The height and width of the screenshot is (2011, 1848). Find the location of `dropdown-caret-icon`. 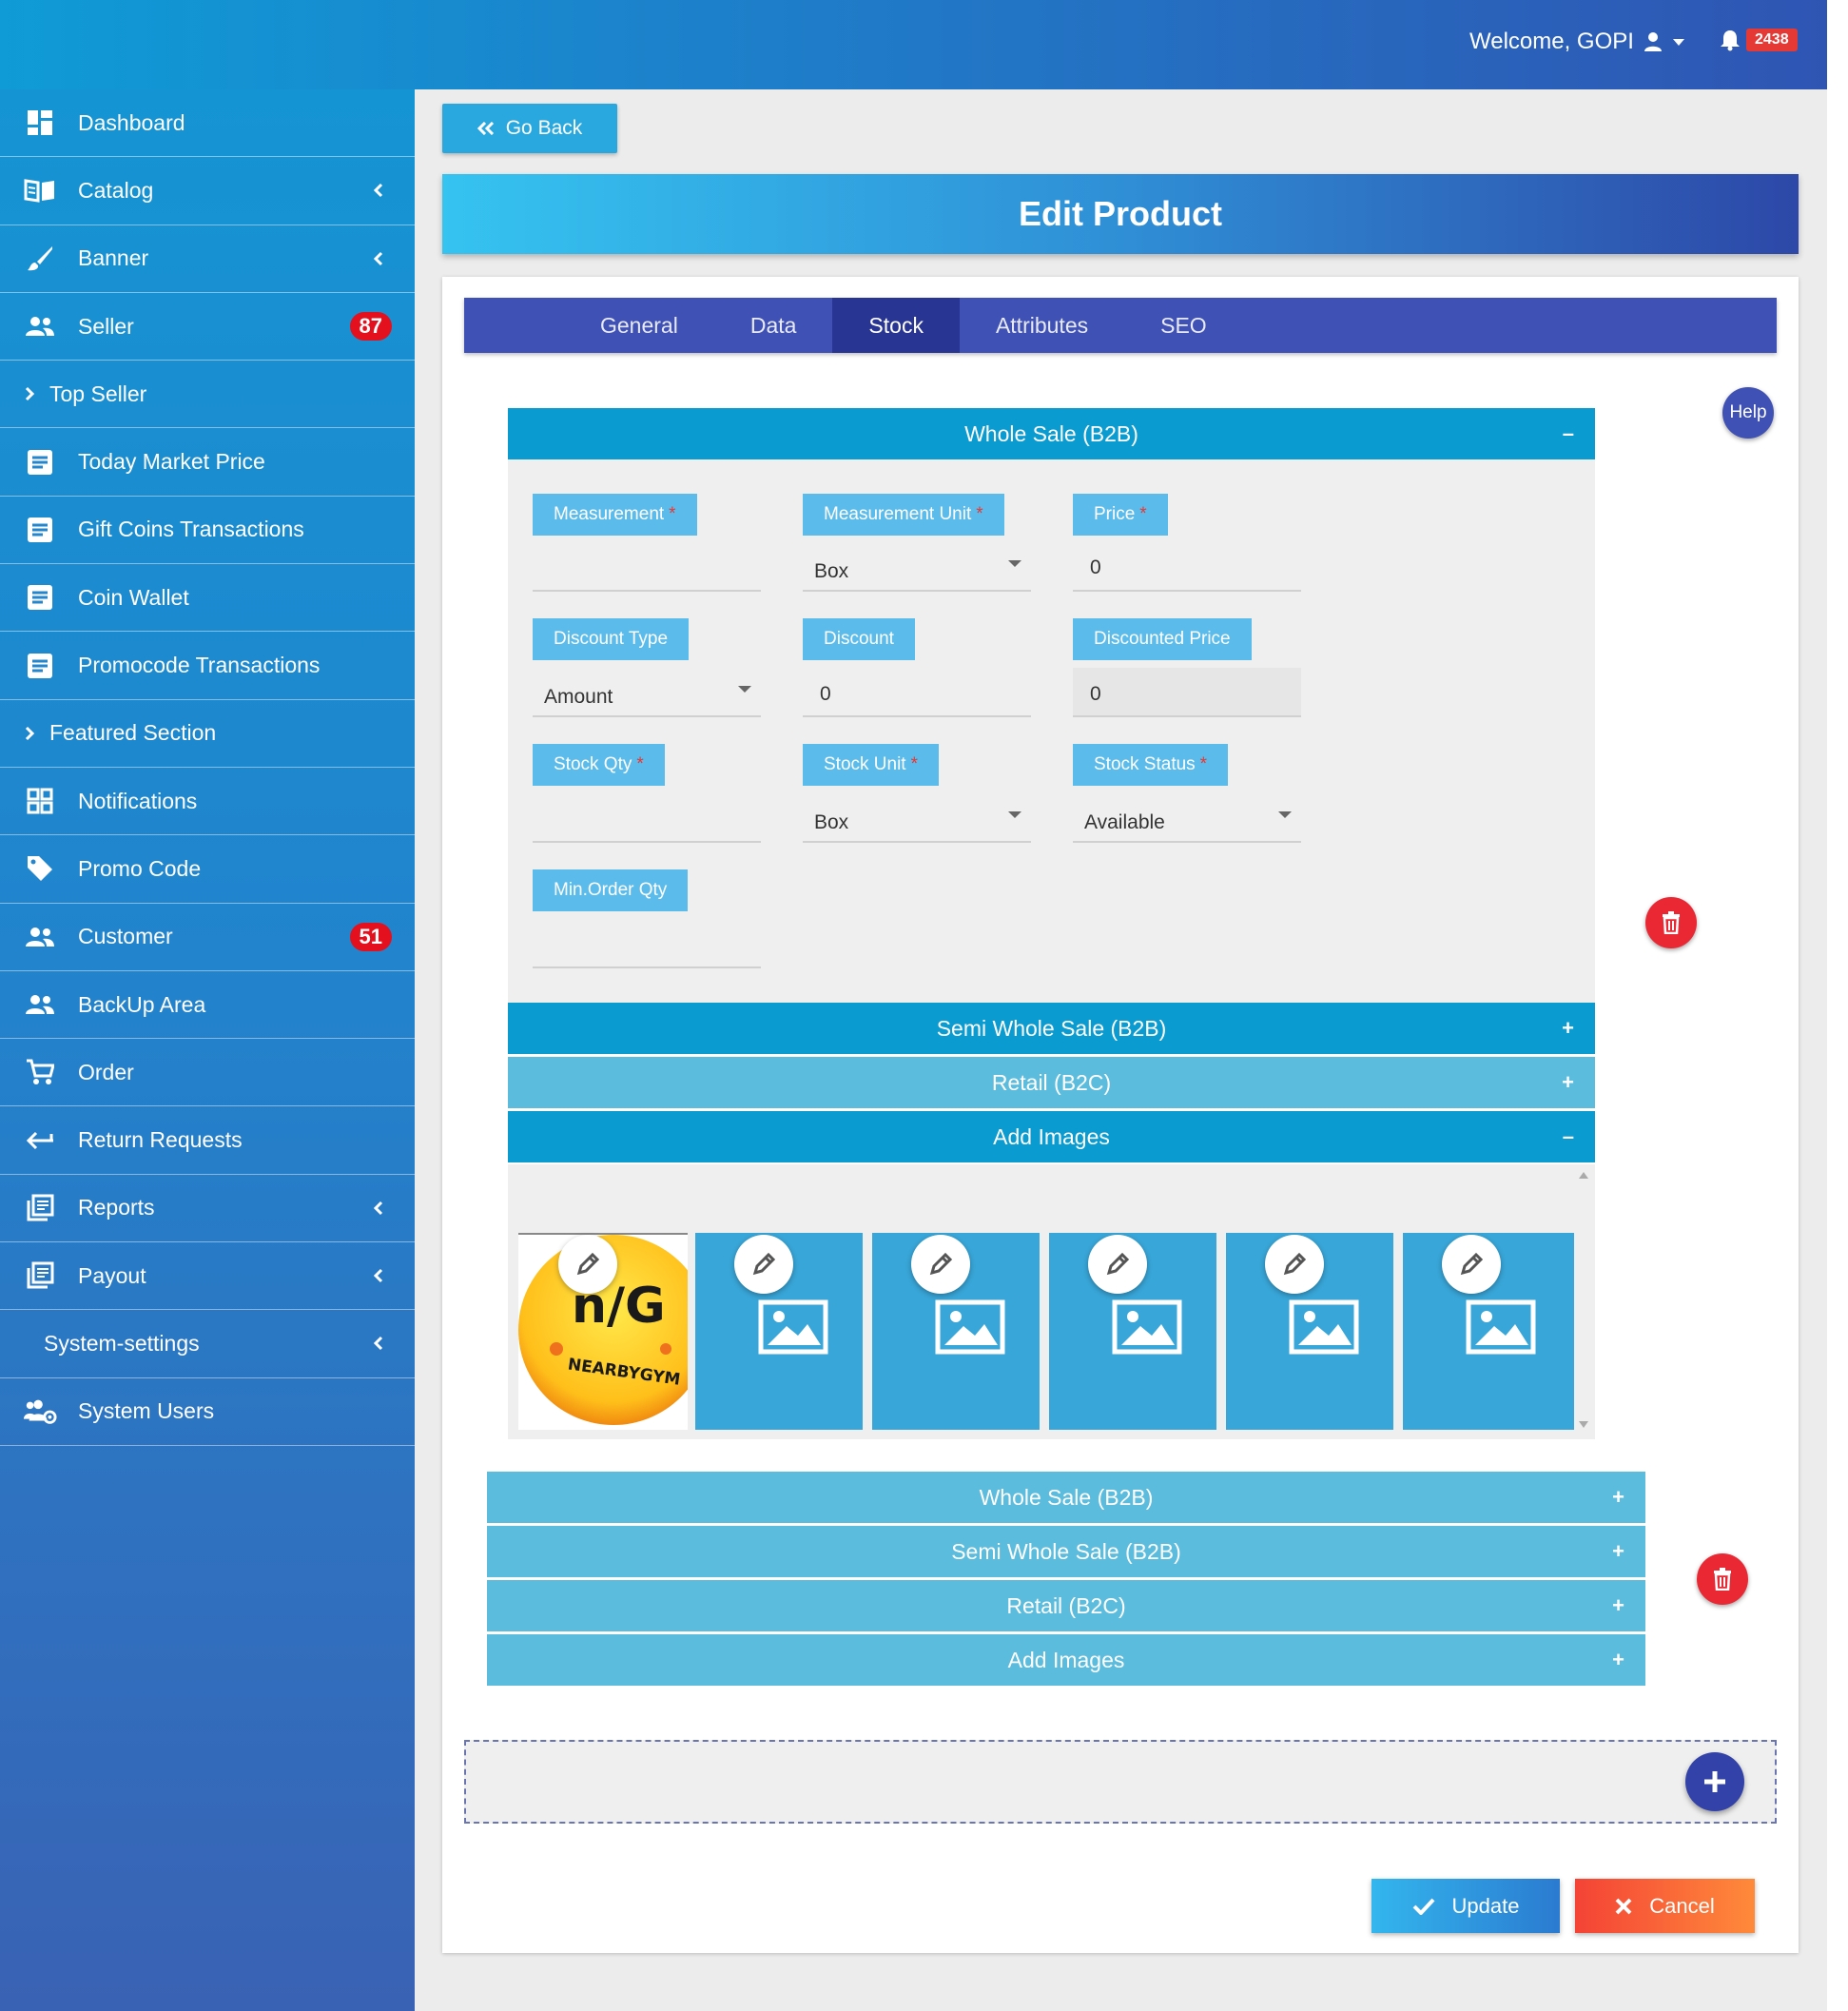

dropdown-caret-icon is located at coordinates (1285, 815).